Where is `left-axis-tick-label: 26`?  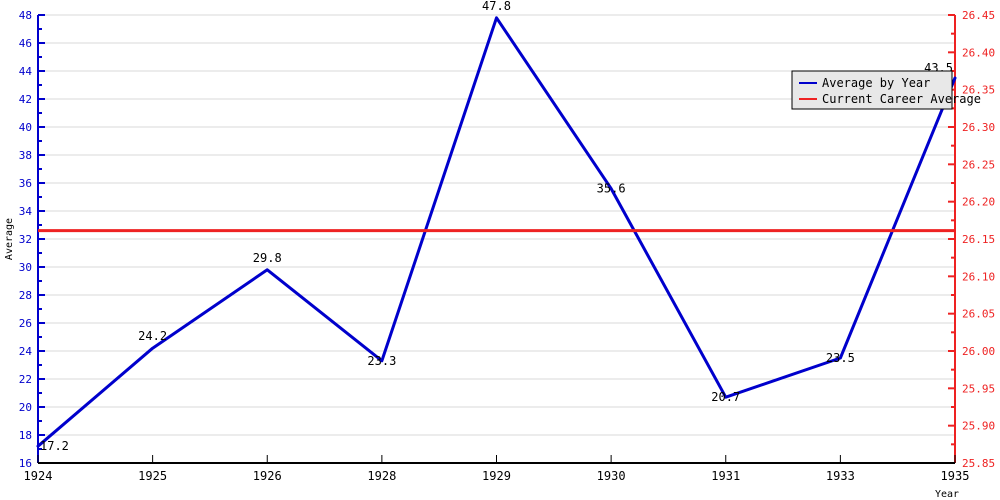 left-axis-tick-label: 26 is located at coordinates (25, 323).